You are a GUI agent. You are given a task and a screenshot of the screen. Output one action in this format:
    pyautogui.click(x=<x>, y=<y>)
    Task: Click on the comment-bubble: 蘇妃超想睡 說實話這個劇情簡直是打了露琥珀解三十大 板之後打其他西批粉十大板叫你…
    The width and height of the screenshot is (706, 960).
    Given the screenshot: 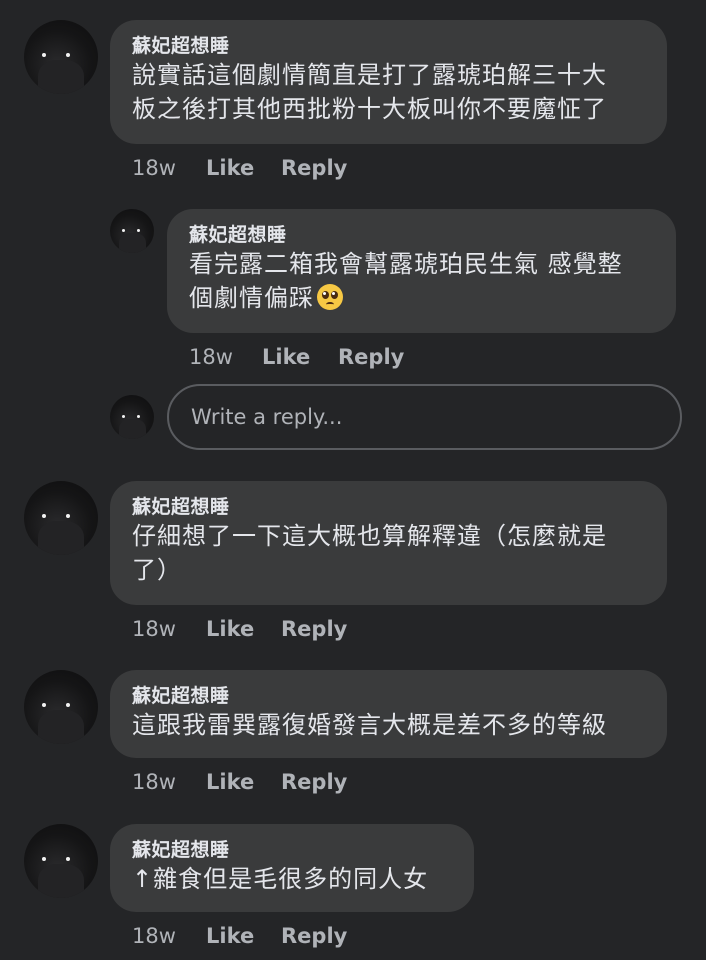 What is the action you would take?
    pyautogui.click(x=388, y=82)
    